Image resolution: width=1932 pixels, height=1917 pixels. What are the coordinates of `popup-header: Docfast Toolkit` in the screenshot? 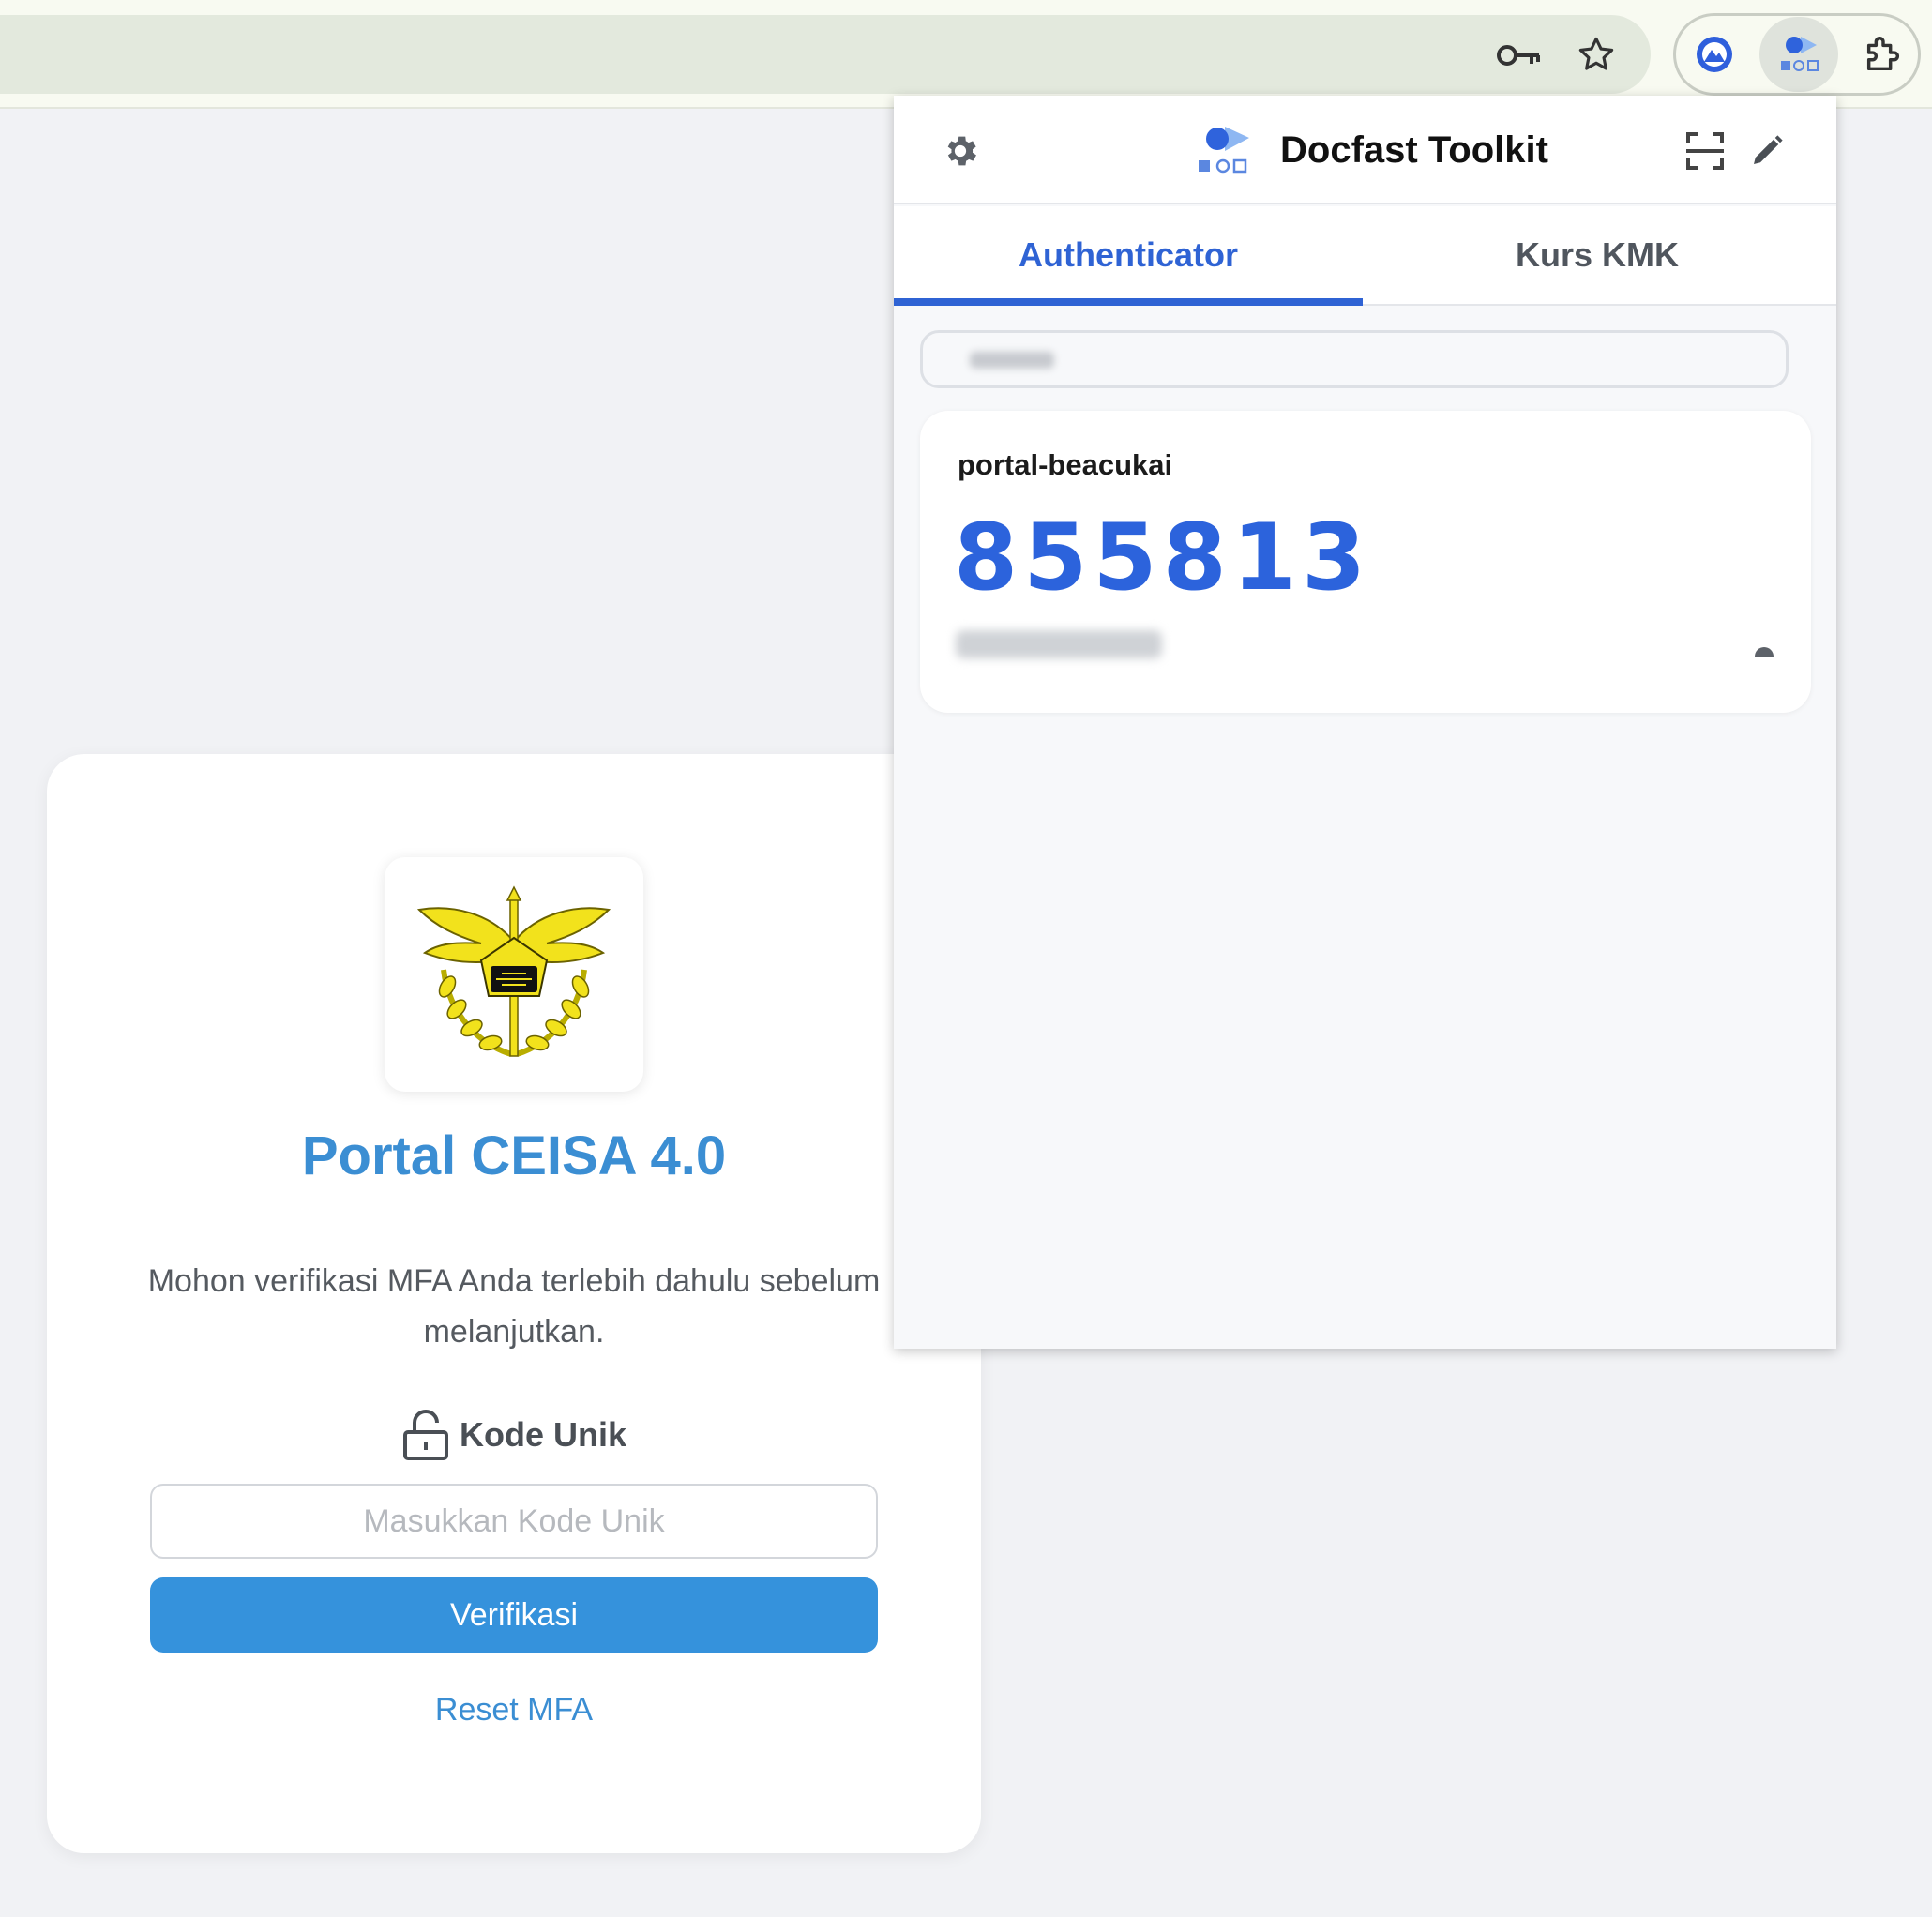 It's located at (1365, 150).